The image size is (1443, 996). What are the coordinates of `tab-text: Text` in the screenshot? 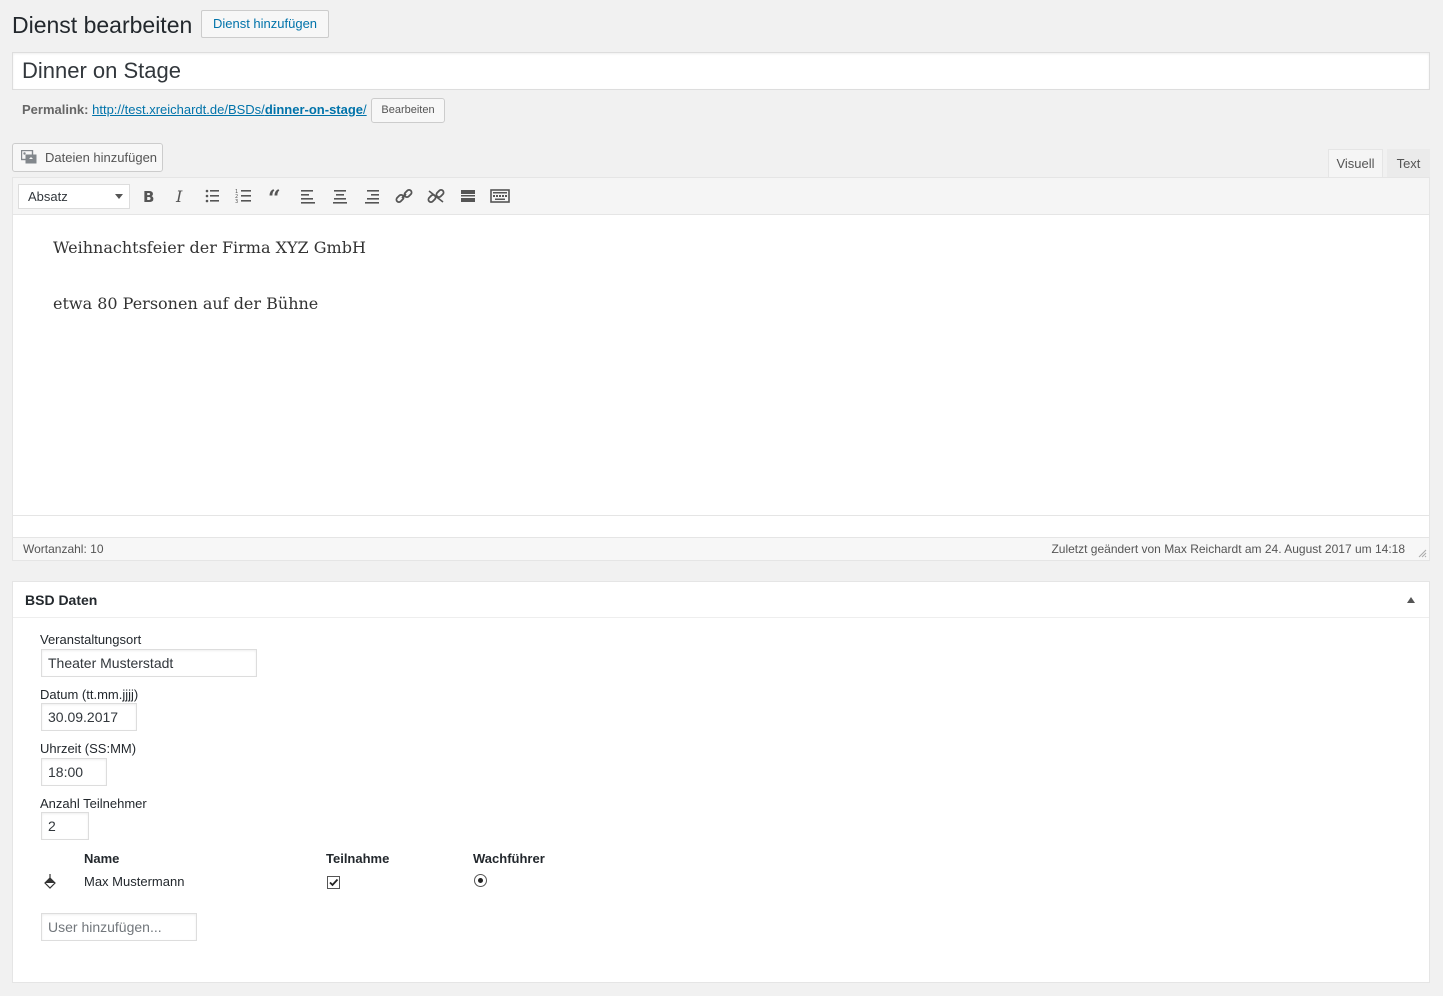 It's located at (1408, 163).